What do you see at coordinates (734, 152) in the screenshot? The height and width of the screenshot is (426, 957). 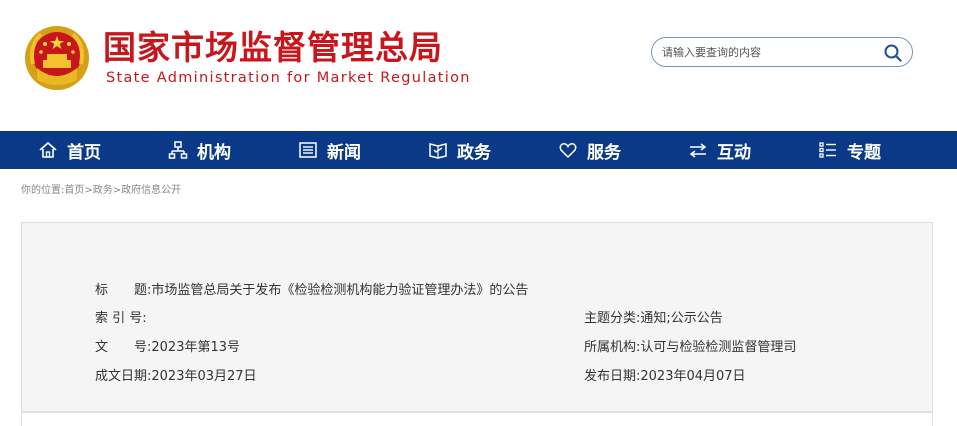 I see `nav-item-label: 互动` at bounding box center [734, 152].